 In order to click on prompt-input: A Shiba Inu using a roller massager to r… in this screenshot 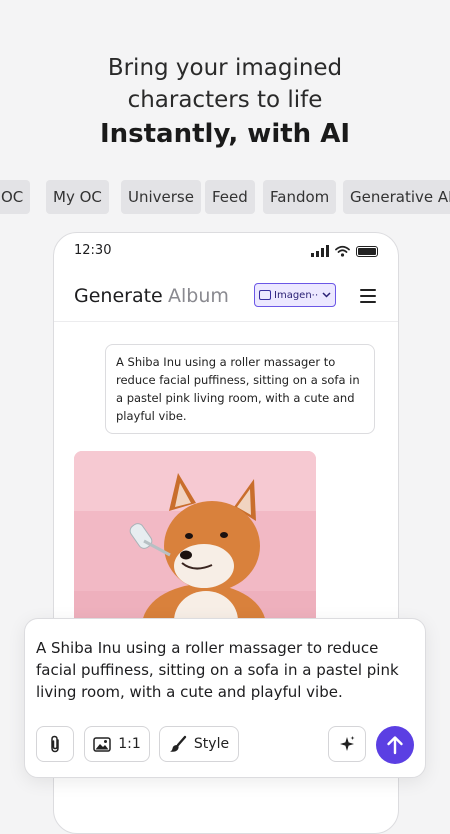, I will do `click(224, 670)`.